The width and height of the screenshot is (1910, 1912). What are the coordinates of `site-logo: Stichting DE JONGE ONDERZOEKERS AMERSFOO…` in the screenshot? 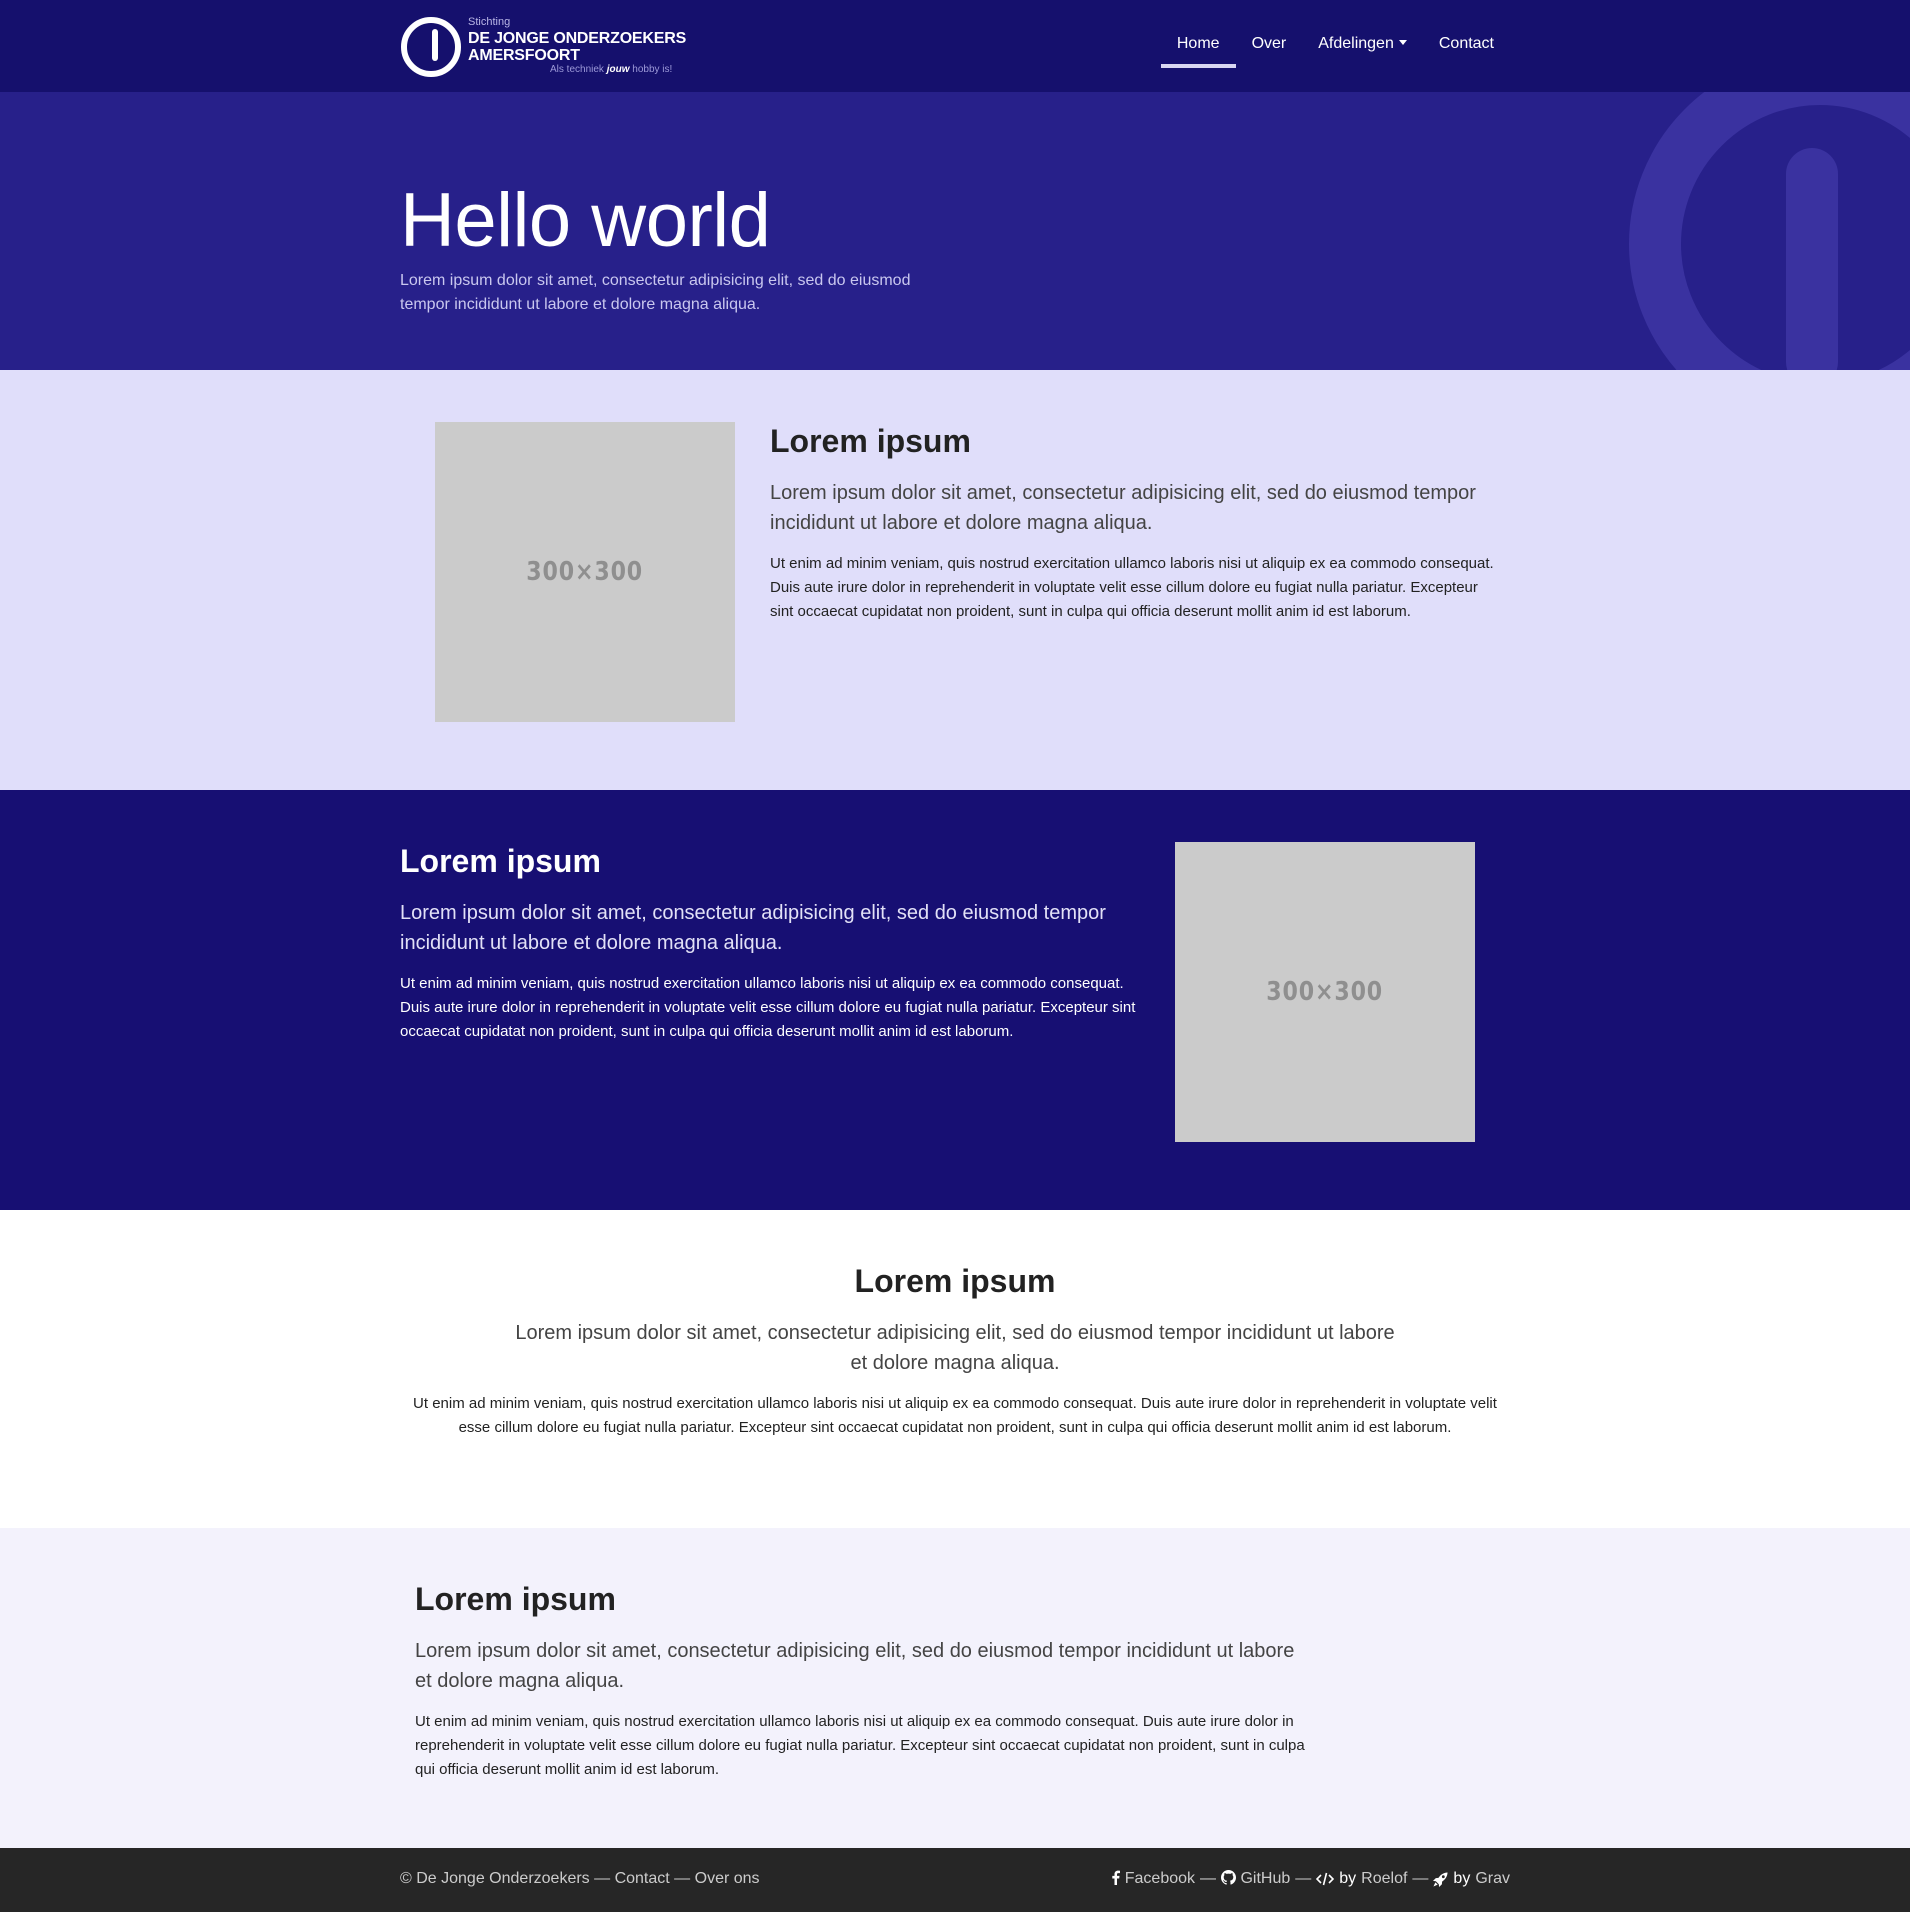 It's located at (550, 46).